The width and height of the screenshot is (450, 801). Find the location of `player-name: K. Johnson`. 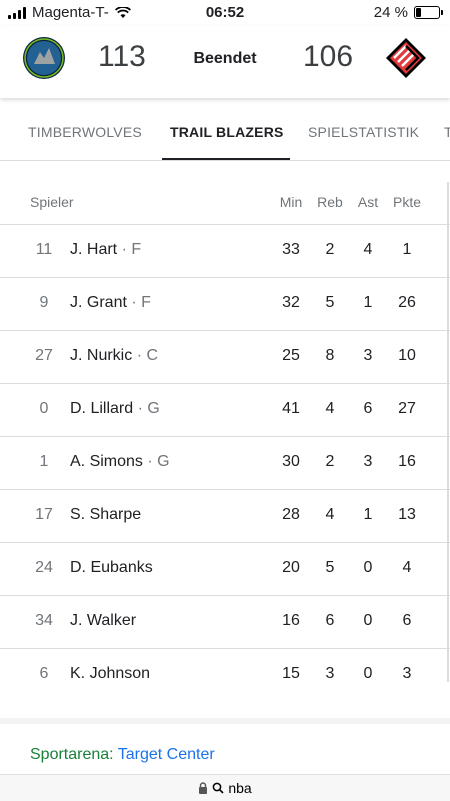

player-name: K. Johnson is located at coordinates (110, 673).